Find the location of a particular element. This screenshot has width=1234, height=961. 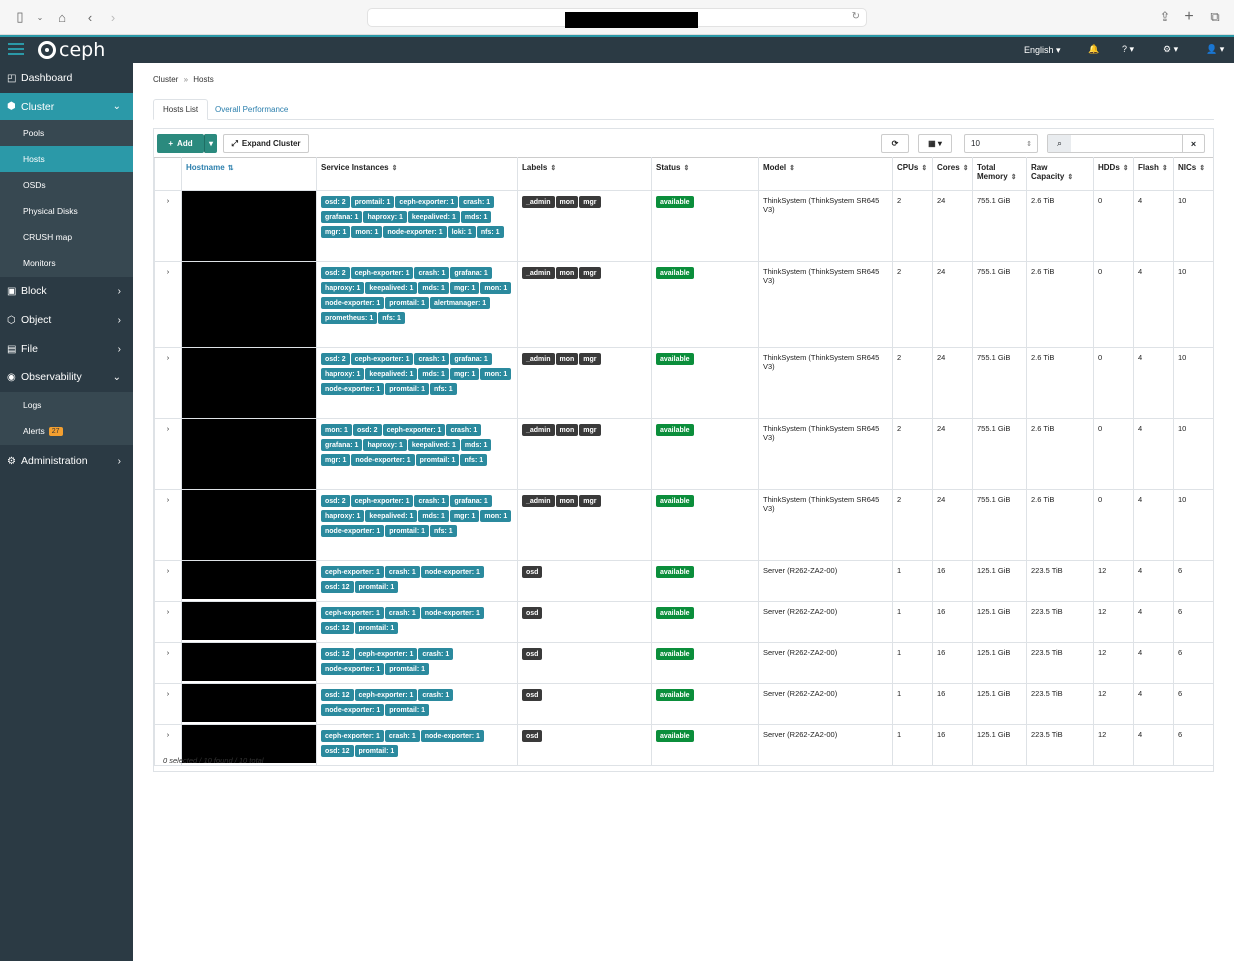

sidebar-item-administration: ⚙ Administration › is located at coordinates (66, 461).